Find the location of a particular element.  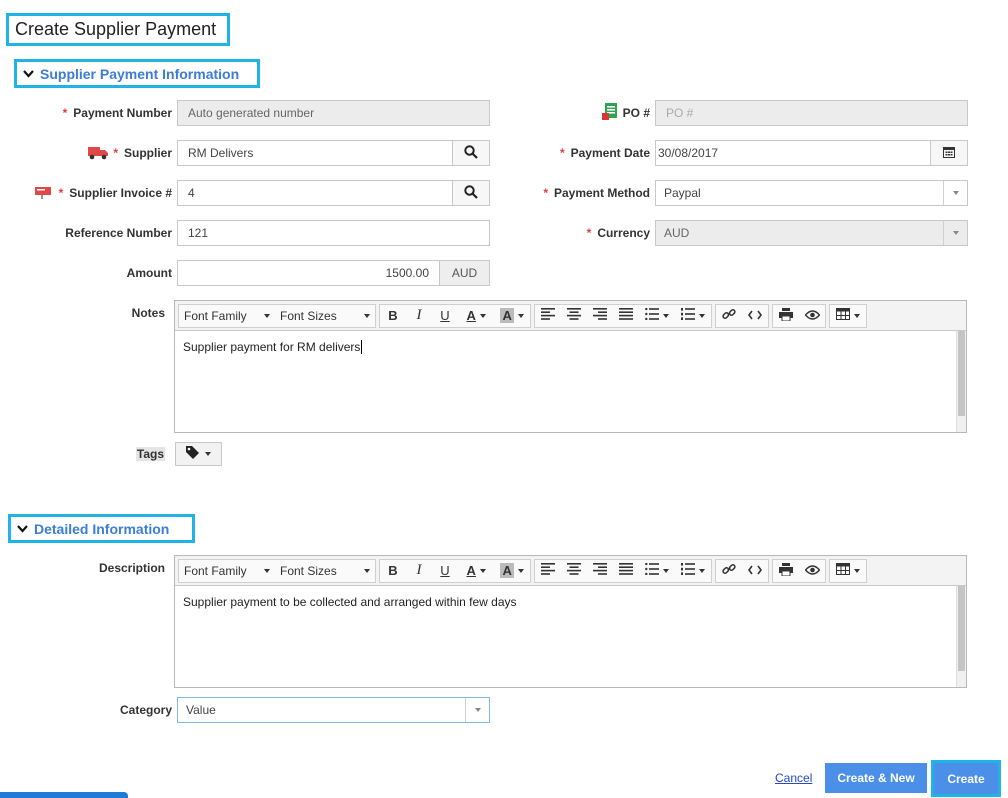

truck-icon is located at coordinates (98, 153).